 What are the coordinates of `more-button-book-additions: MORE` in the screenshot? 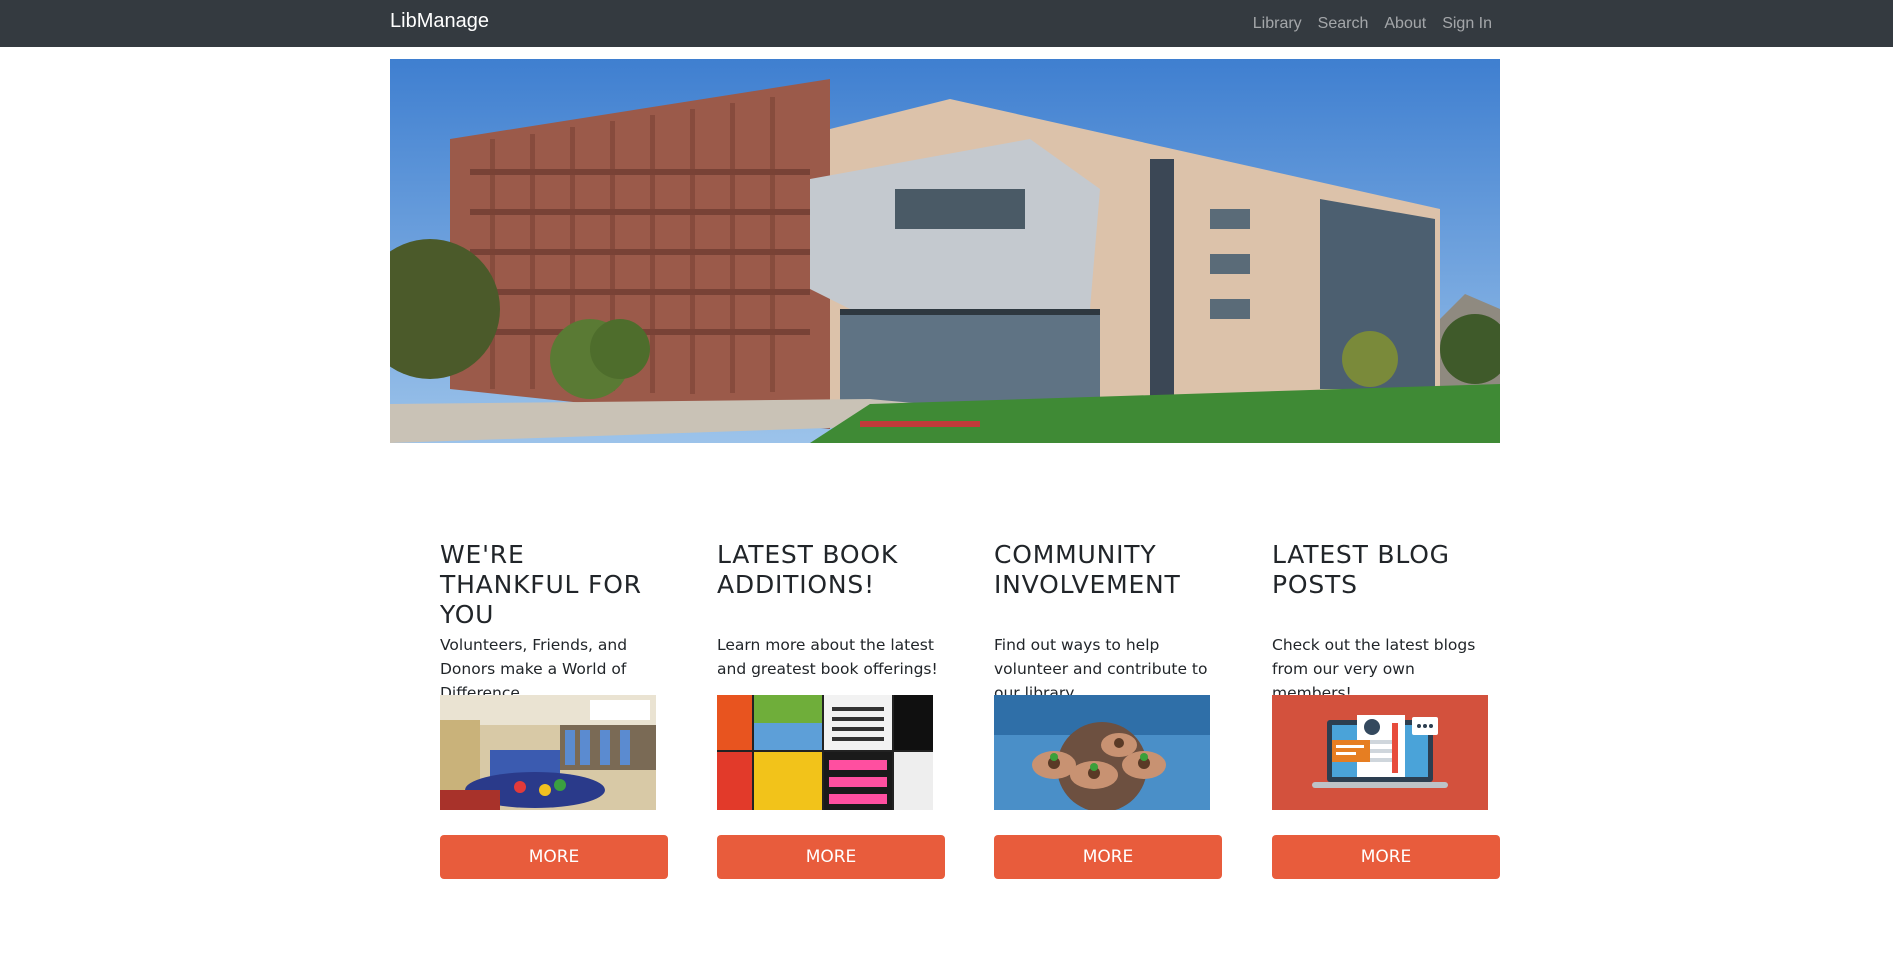 It's located at (831, 857).